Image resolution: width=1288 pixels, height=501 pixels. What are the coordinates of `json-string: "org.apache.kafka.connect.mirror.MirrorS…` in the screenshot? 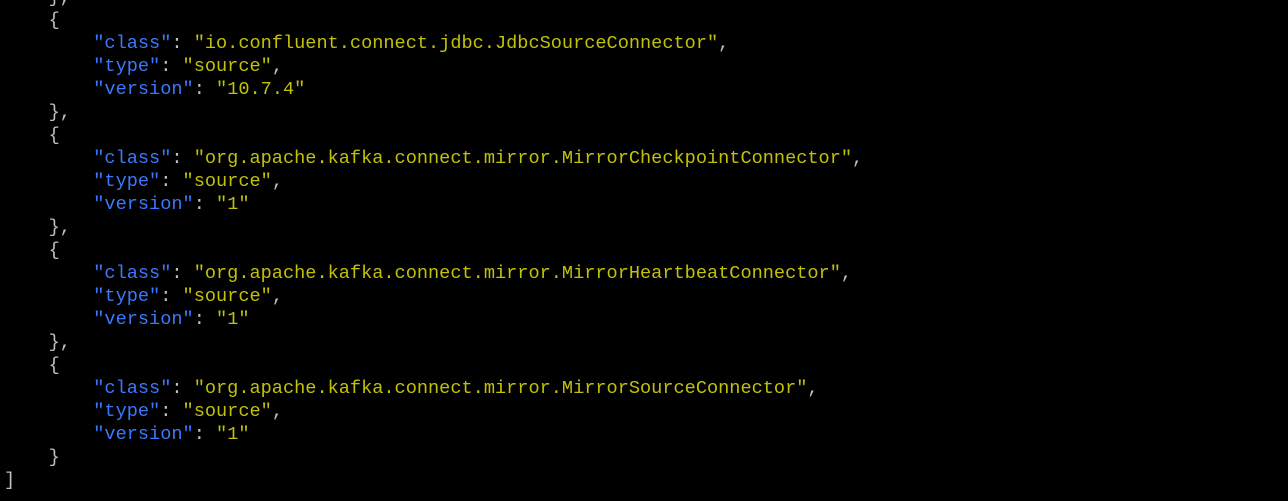 It's located at (500, 388).